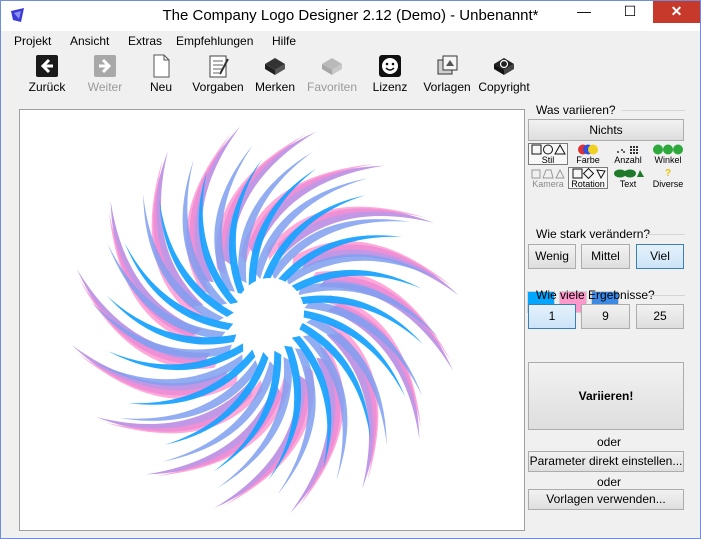  What do you see at coordinates (668, 160) in the screenshot?
I see `category-angle-label: Winkel` at bounding box center [668, 160].